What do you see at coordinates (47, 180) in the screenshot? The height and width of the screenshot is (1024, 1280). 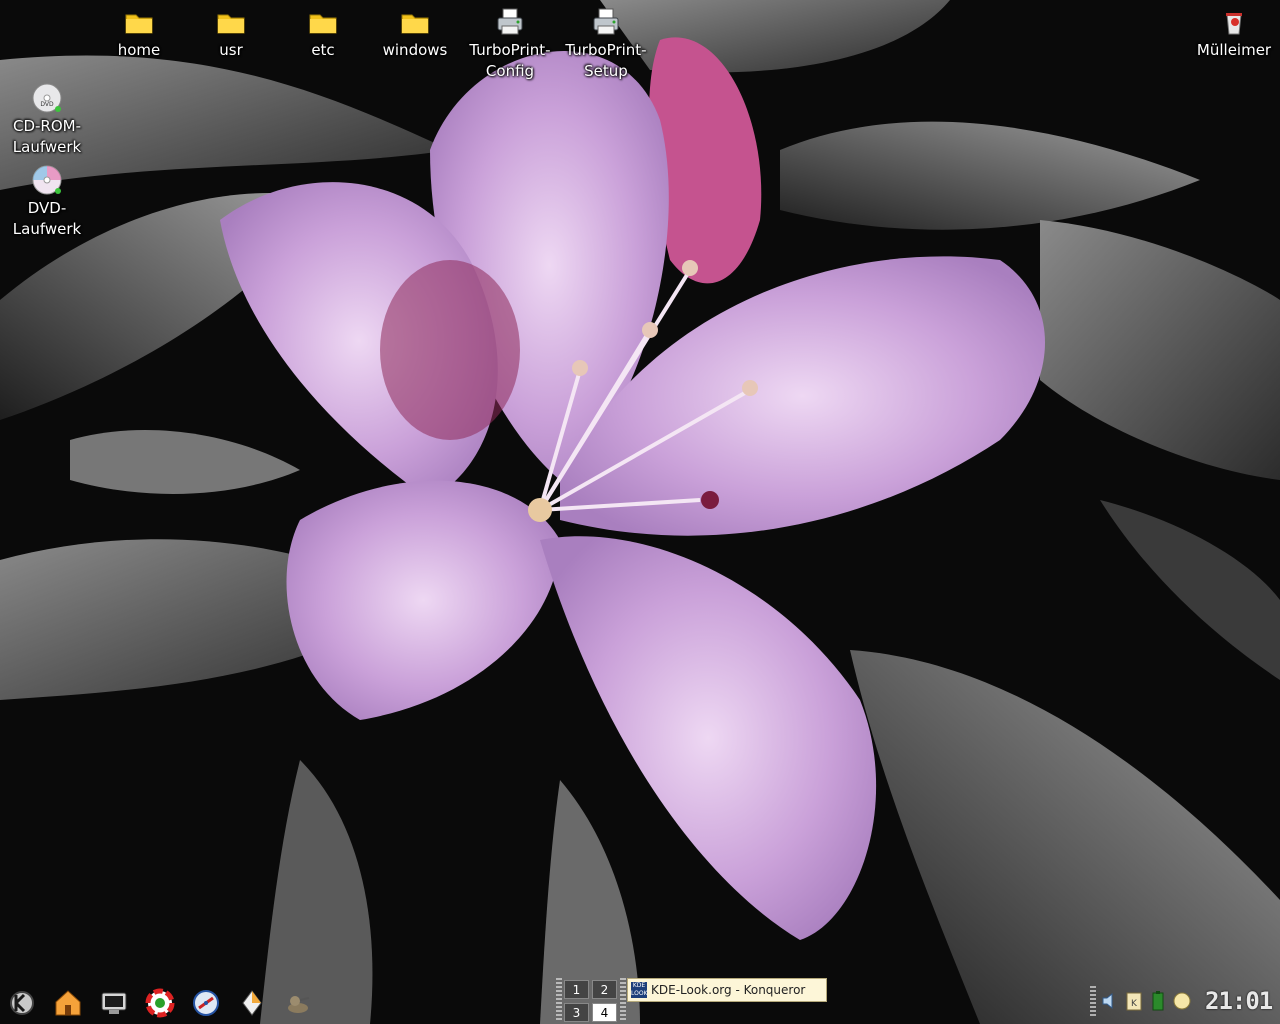 I see `cdrom-drive-icon` at bounding box center [47, 180].